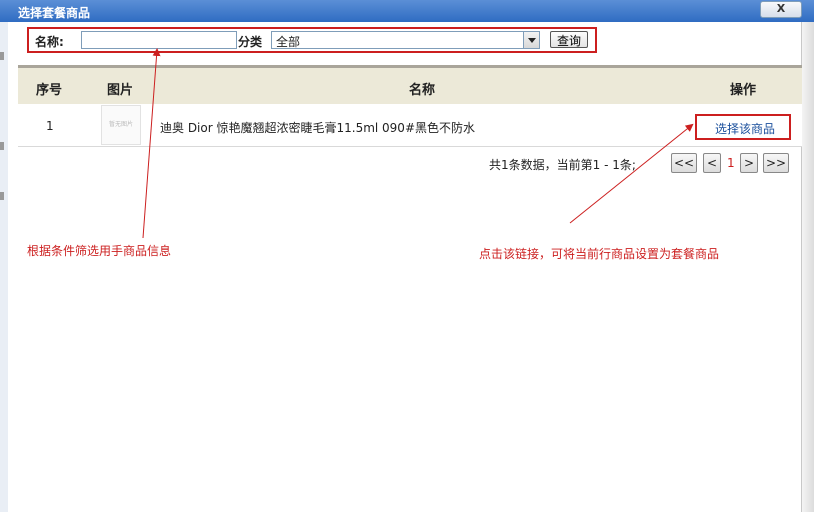  What do you see at coordinates (599, 254) in the screenshot?
I see `link-annotation: 点击该链接，可将当前行商品设置为套餐商品` at bounding box center [599, 254].